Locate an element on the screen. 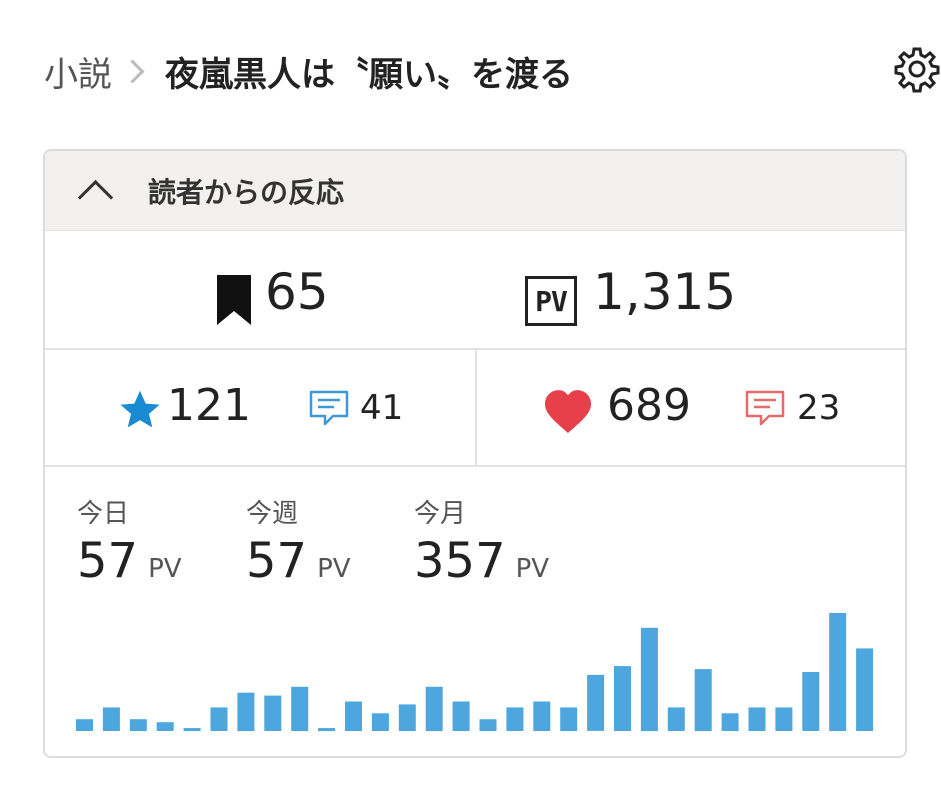  pv-total: 1,315 is located at coordinates (665, 292).